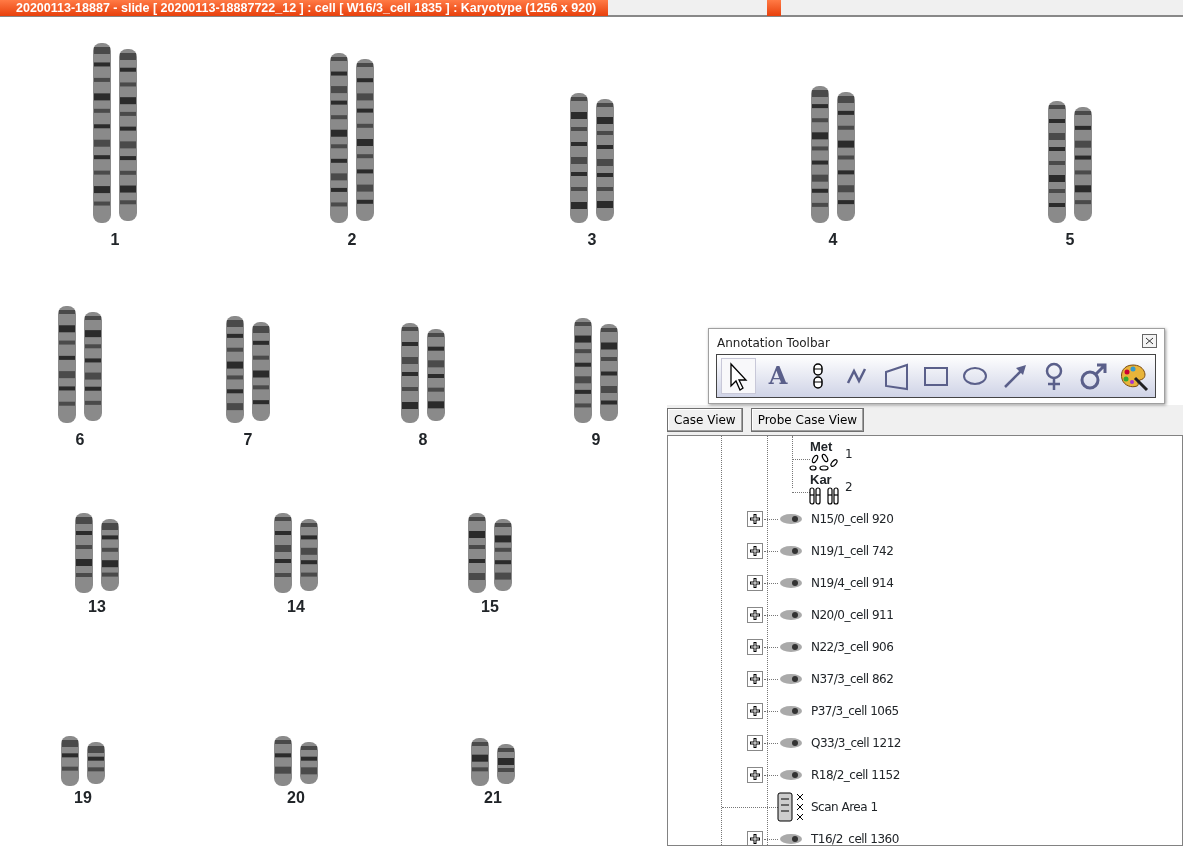 This screenshot has height=848, width=1183. Describe the element at coordinates (849, 454) in the screenshot. I see `image-number: 1` at that location.